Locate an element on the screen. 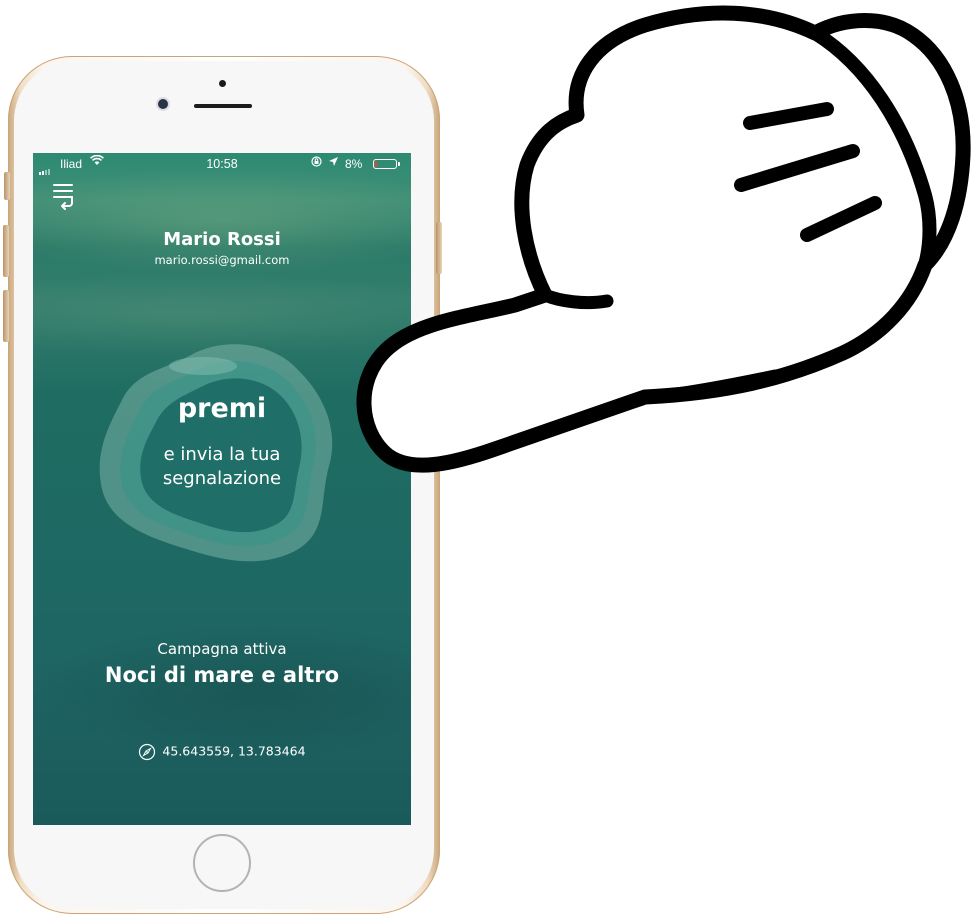 This screenshot has height=918, width=971. hand-thumb-line is located at coordinates (576, 299).